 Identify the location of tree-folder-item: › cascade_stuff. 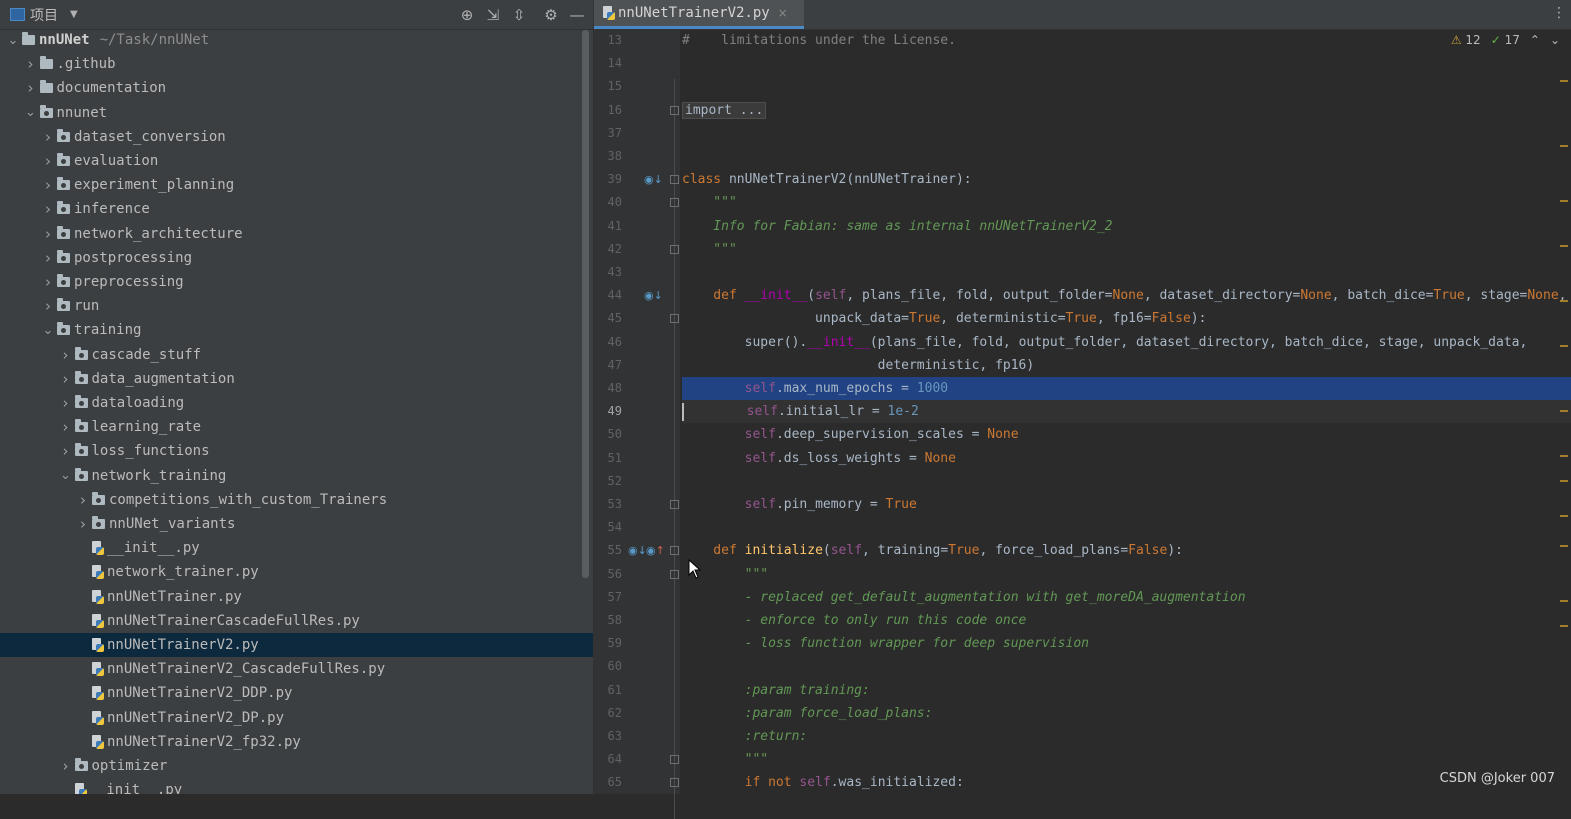
(296, 355).